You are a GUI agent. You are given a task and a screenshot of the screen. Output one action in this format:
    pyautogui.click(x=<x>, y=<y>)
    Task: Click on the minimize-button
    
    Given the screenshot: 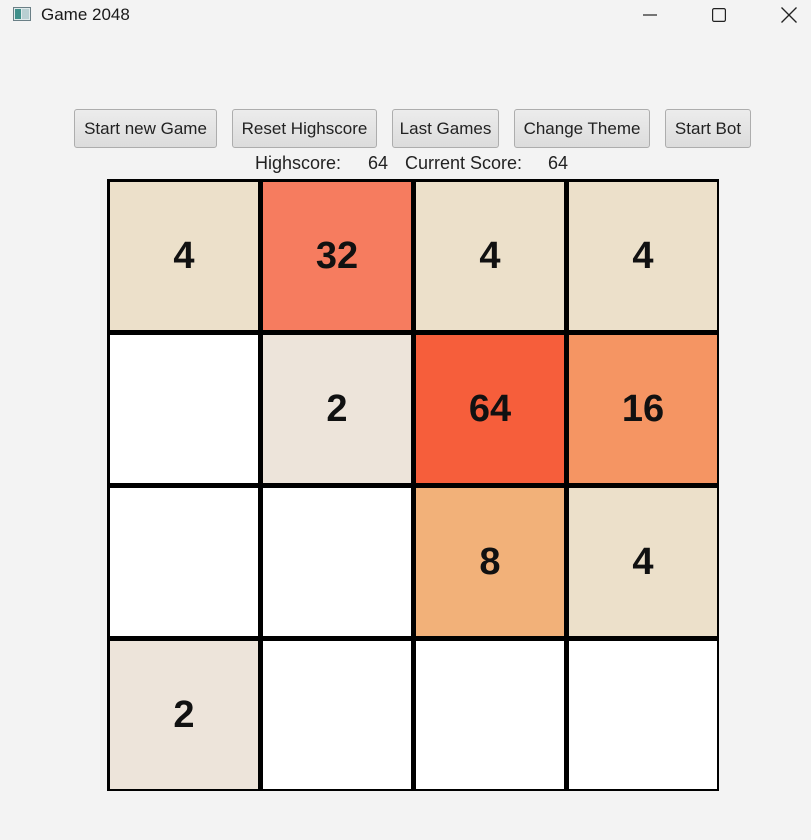 What is the action you would take?
    pyautogui.click(x=650, y=15)
    